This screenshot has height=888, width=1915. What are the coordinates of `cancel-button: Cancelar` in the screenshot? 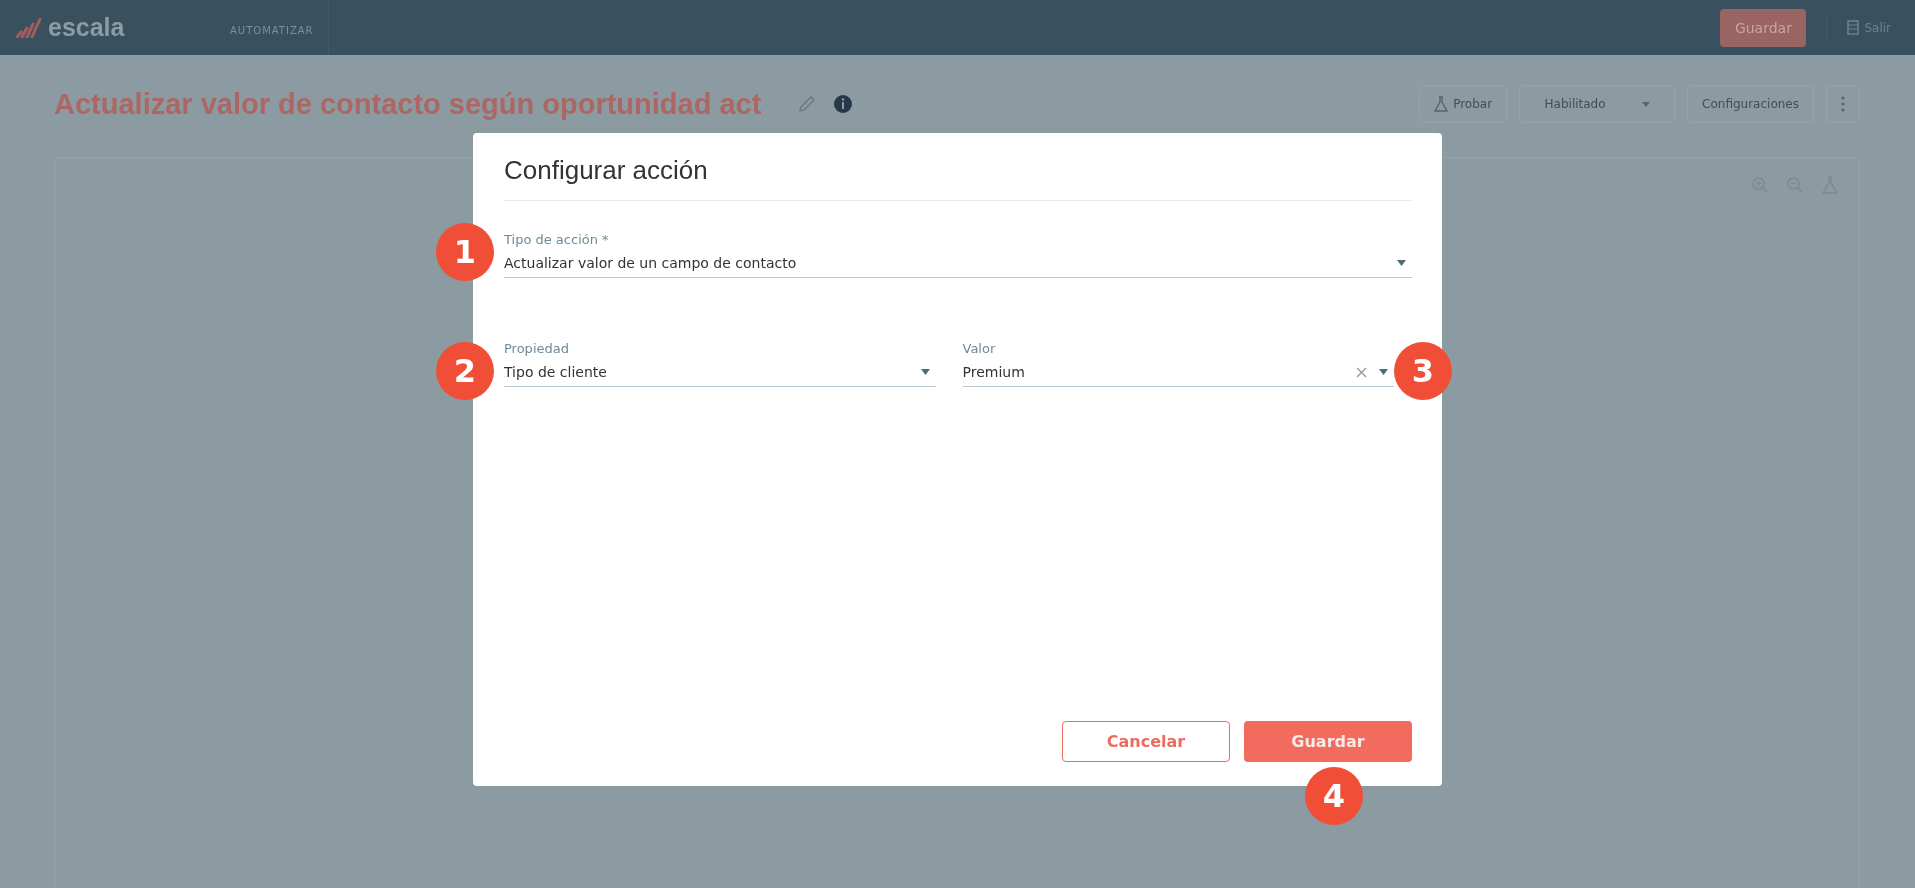 It's located at (1146, 741).